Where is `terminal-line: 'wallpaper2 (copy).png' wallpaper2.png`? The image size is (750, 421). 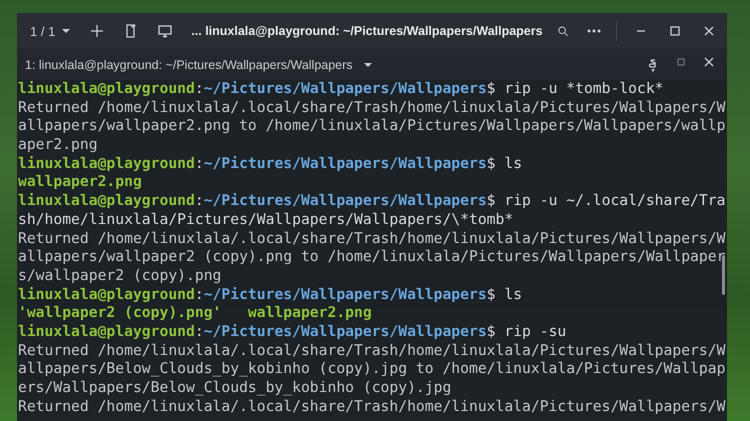 terminal-line: 'wallpaper2 (copy).png' wallpaper2.png is located at coordinates (195, 313).